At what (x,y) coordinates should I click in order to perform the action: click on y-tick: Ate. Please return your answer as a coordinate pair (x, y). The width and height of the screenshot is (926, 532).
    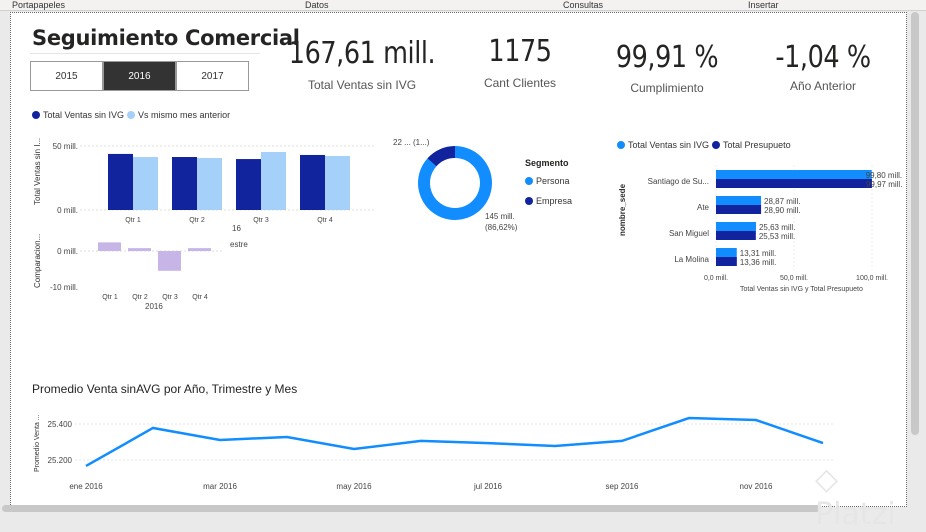
    Looking at the image, I should click on (703, 207).